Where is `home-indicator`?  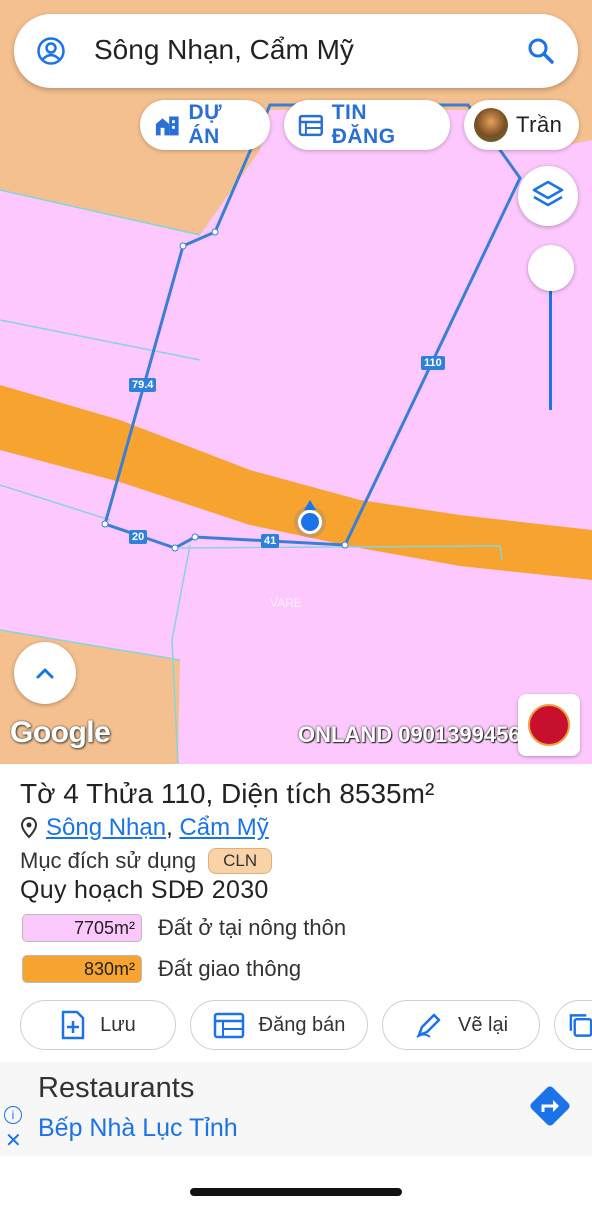 home-indicator is located at coordinates (296, 1192).